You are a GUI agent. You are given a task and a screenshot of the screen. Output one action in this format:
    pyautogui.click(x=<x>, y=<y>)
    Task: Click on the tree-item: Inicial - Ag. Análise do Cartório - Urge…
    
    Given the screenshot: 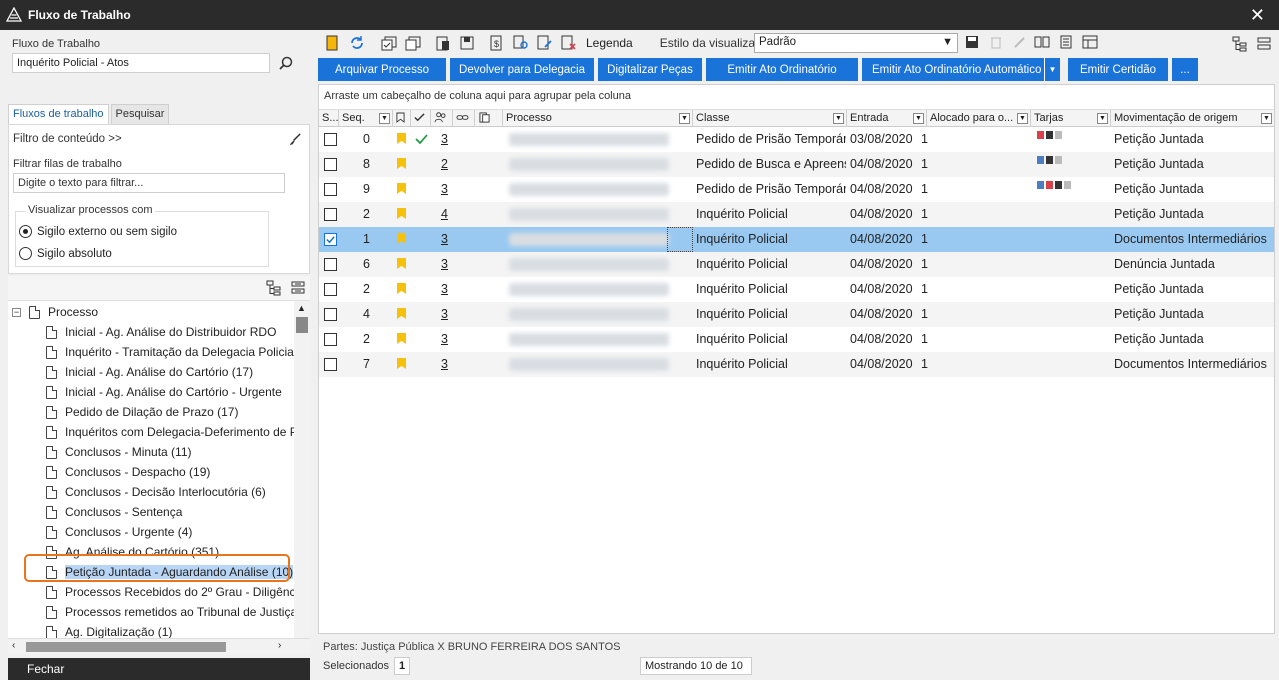 What is the action you would take?
    pyautogui.click(x=164, y=392)
    